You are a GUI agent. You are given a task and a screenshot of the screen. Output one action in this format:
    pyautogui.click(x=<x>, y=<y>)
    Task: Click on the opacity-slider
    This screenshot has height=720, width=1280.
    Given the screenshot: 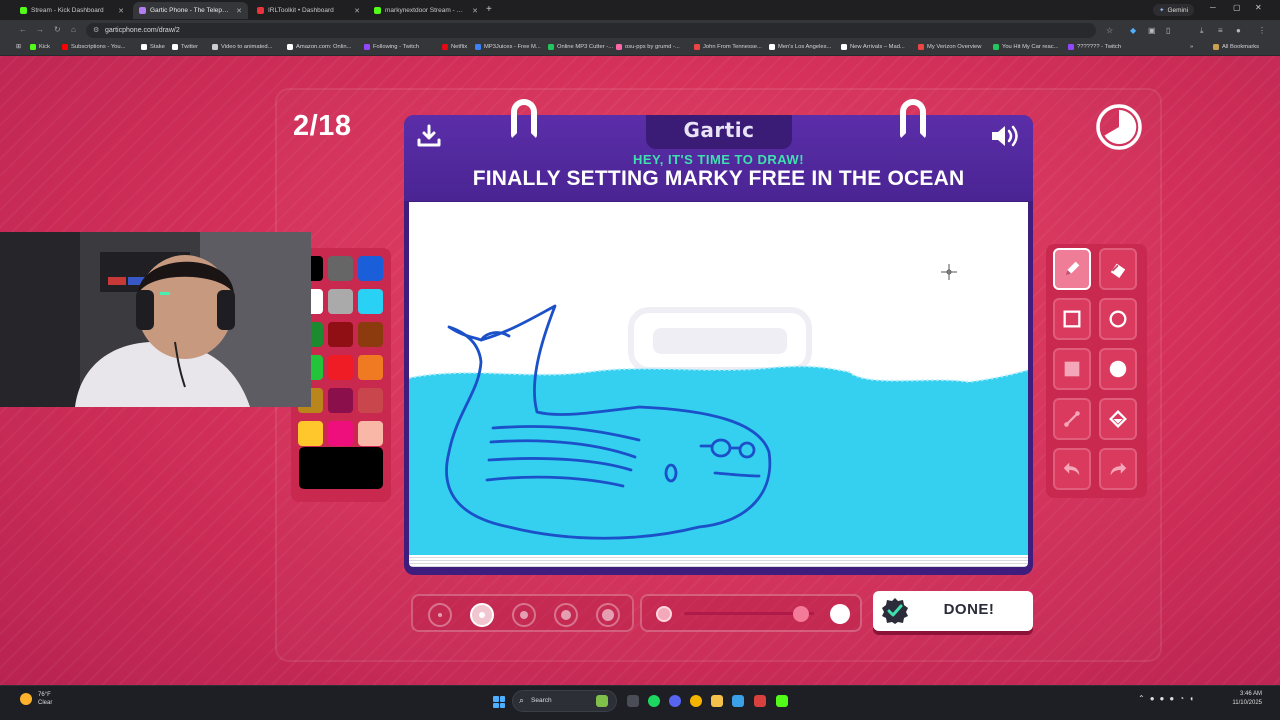 What is the action you would take?
    pyautogui.click(x=751, y=613)
    